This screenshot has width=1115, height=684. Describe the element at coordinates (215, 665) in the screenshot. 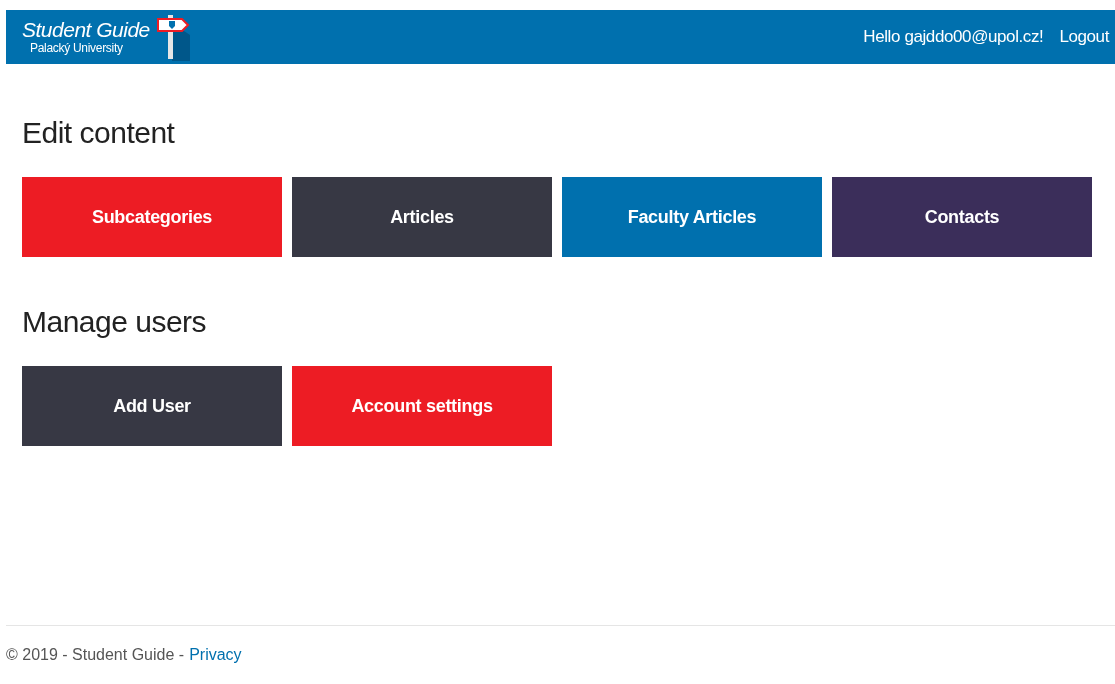

I see `privacy-link: Privacy` at that location.